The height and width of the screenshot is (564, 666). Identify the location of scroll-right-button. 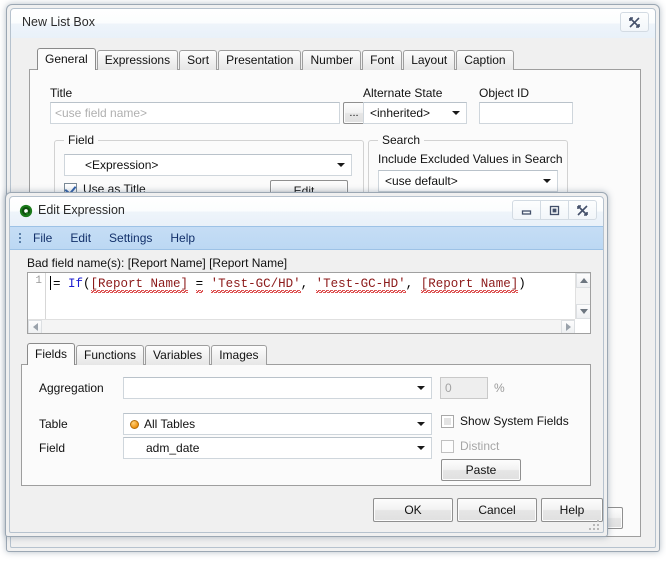
(568, 326).